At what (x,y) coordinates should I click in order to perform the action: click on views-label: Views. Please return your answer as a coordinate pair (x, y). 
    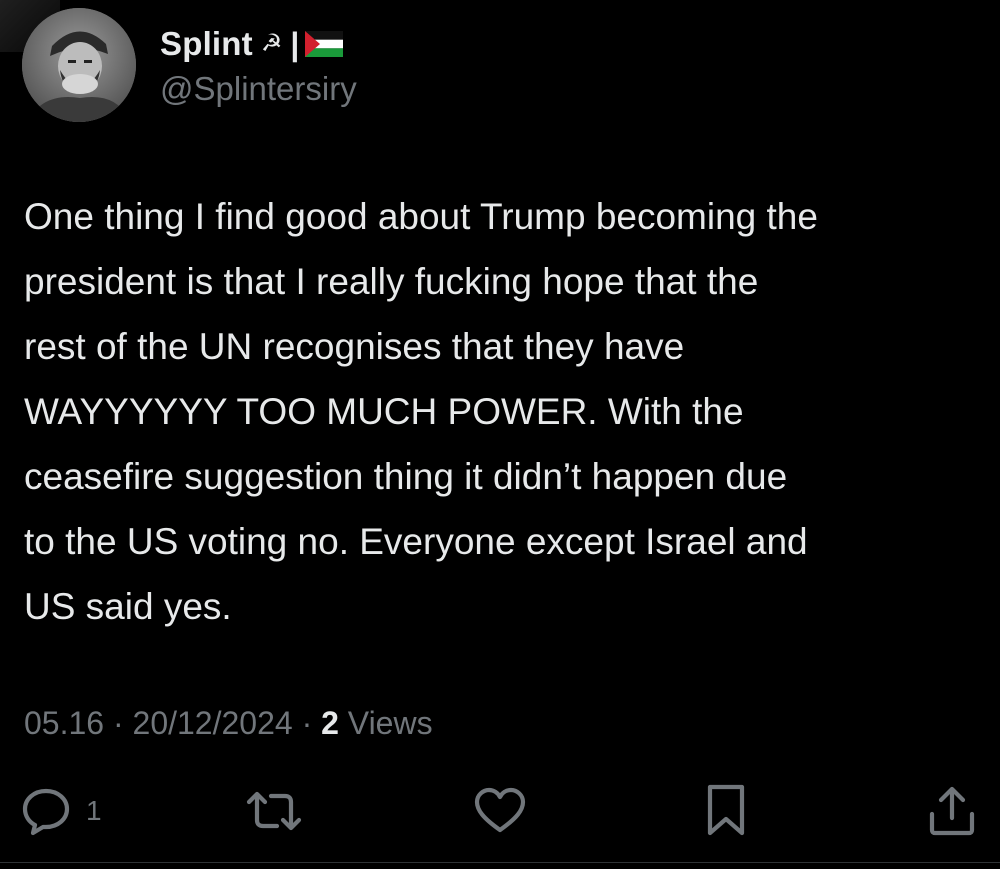
    Looking at the image, I should click on (390, 723).